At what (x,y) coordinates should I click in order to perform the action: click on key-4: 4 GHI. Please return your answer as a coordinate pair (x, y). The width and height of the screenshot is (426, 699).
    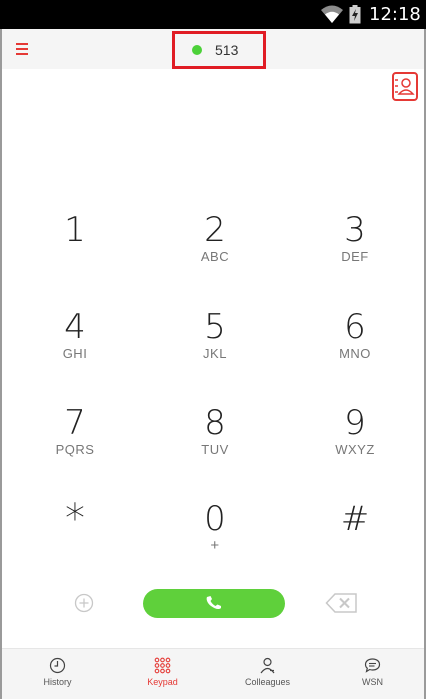
    Looking at the image, I should click on (75, 344).